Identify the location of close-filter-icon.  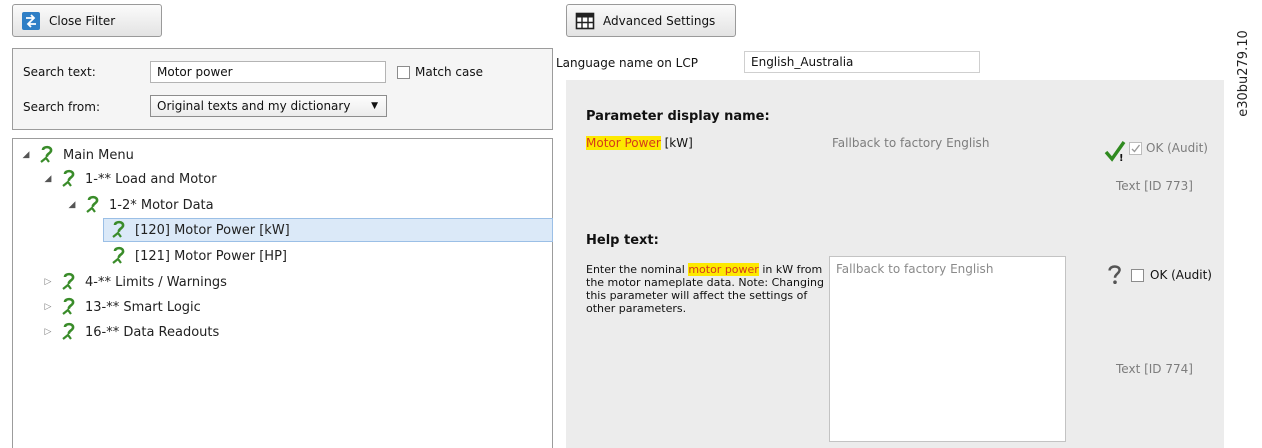
(31, 21).